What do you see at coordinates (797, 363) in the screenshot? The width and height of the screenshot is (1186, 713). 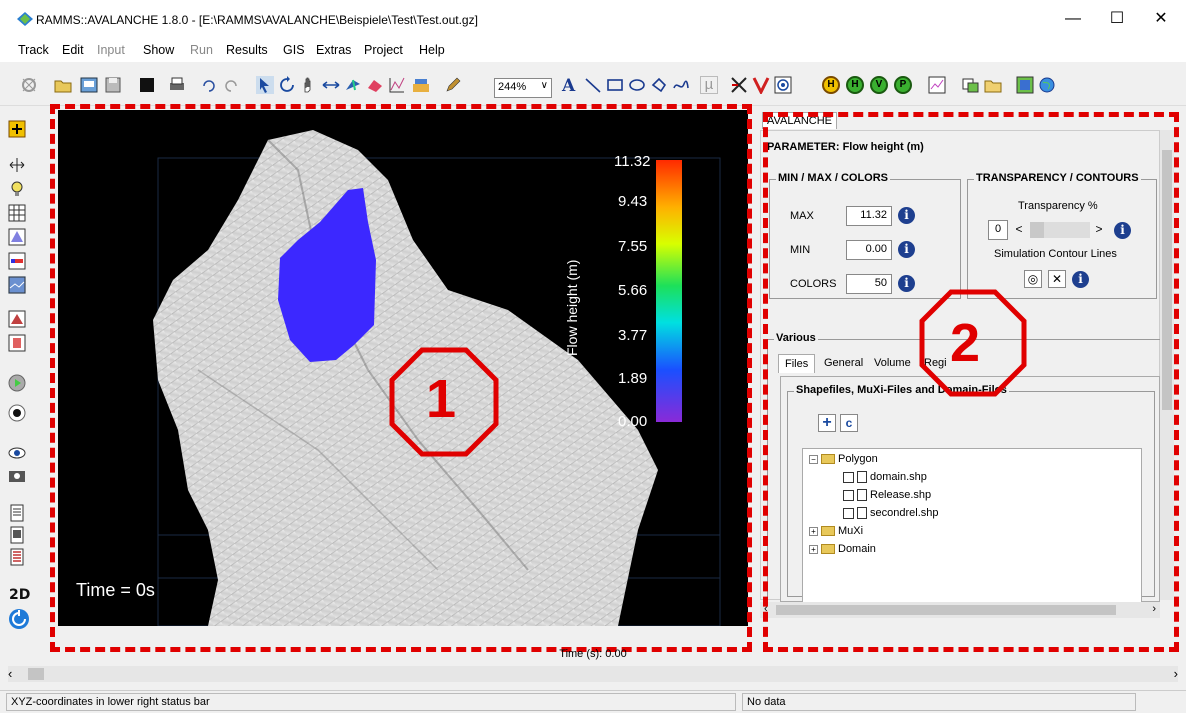 I see `tab-files: Files` at bounding box center [797, 363].